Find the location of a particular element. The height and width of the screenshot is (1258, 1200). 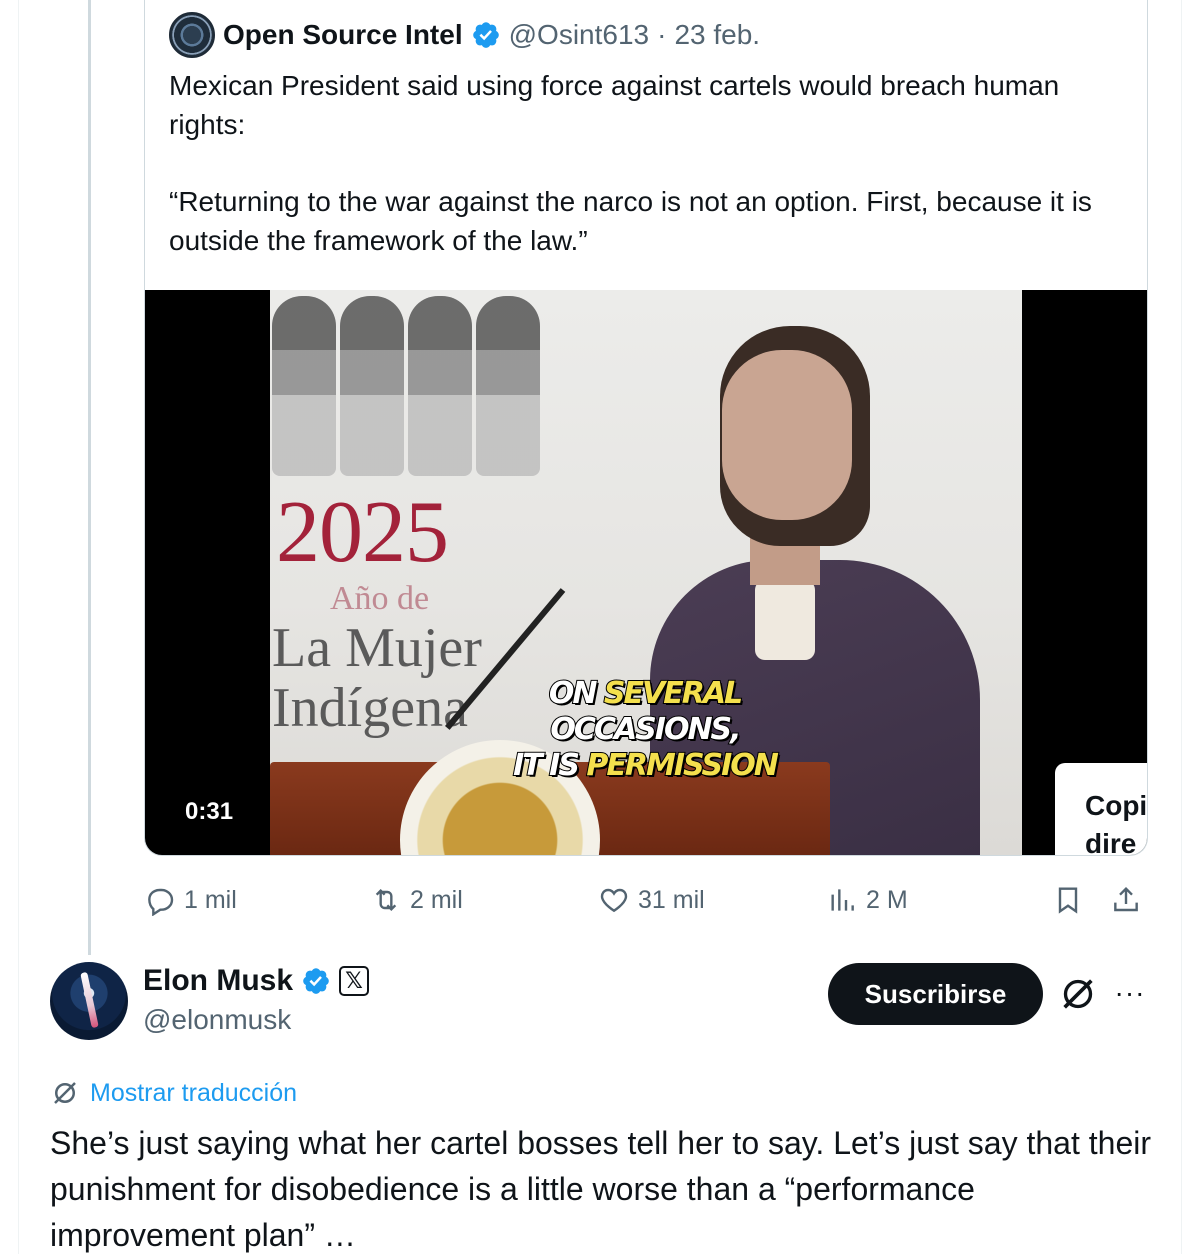

like-button: 31 mil is located at coordinates (651, 900).